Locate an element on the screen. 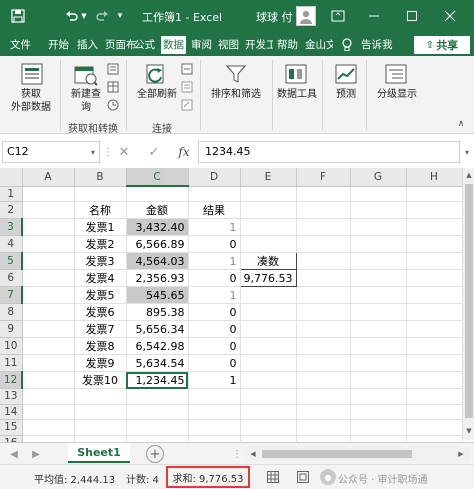 This screenshot has height=489, width=474. cell-h15 is located at coordinates (434, 427).